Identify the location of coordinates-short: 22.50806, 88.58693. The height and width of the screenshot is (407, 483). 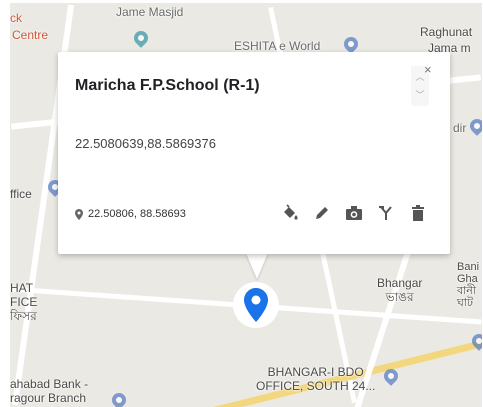
(137, 214).